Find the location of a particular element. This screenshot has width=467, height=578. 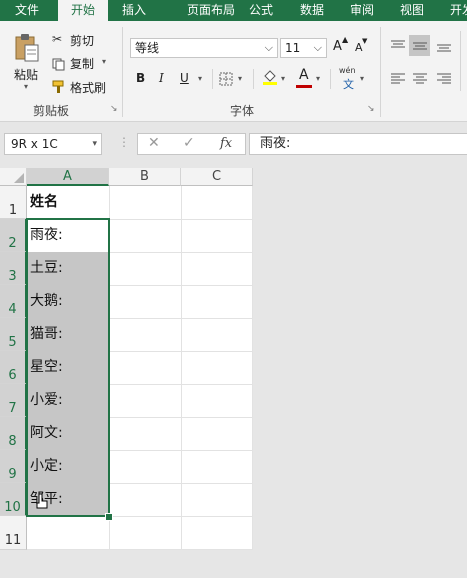

row-header-9: 9 is located at coordinates (13, 466).